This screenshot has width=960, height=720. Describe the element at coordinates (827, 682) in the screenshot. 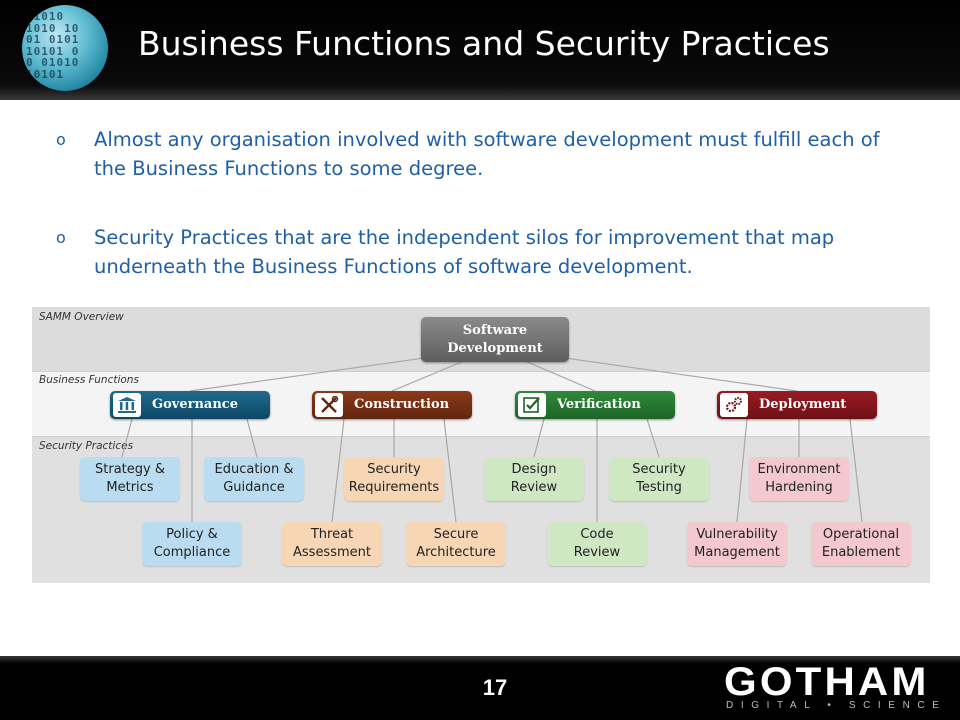

I see `logo-wordmark: GOTHAM` at that location.